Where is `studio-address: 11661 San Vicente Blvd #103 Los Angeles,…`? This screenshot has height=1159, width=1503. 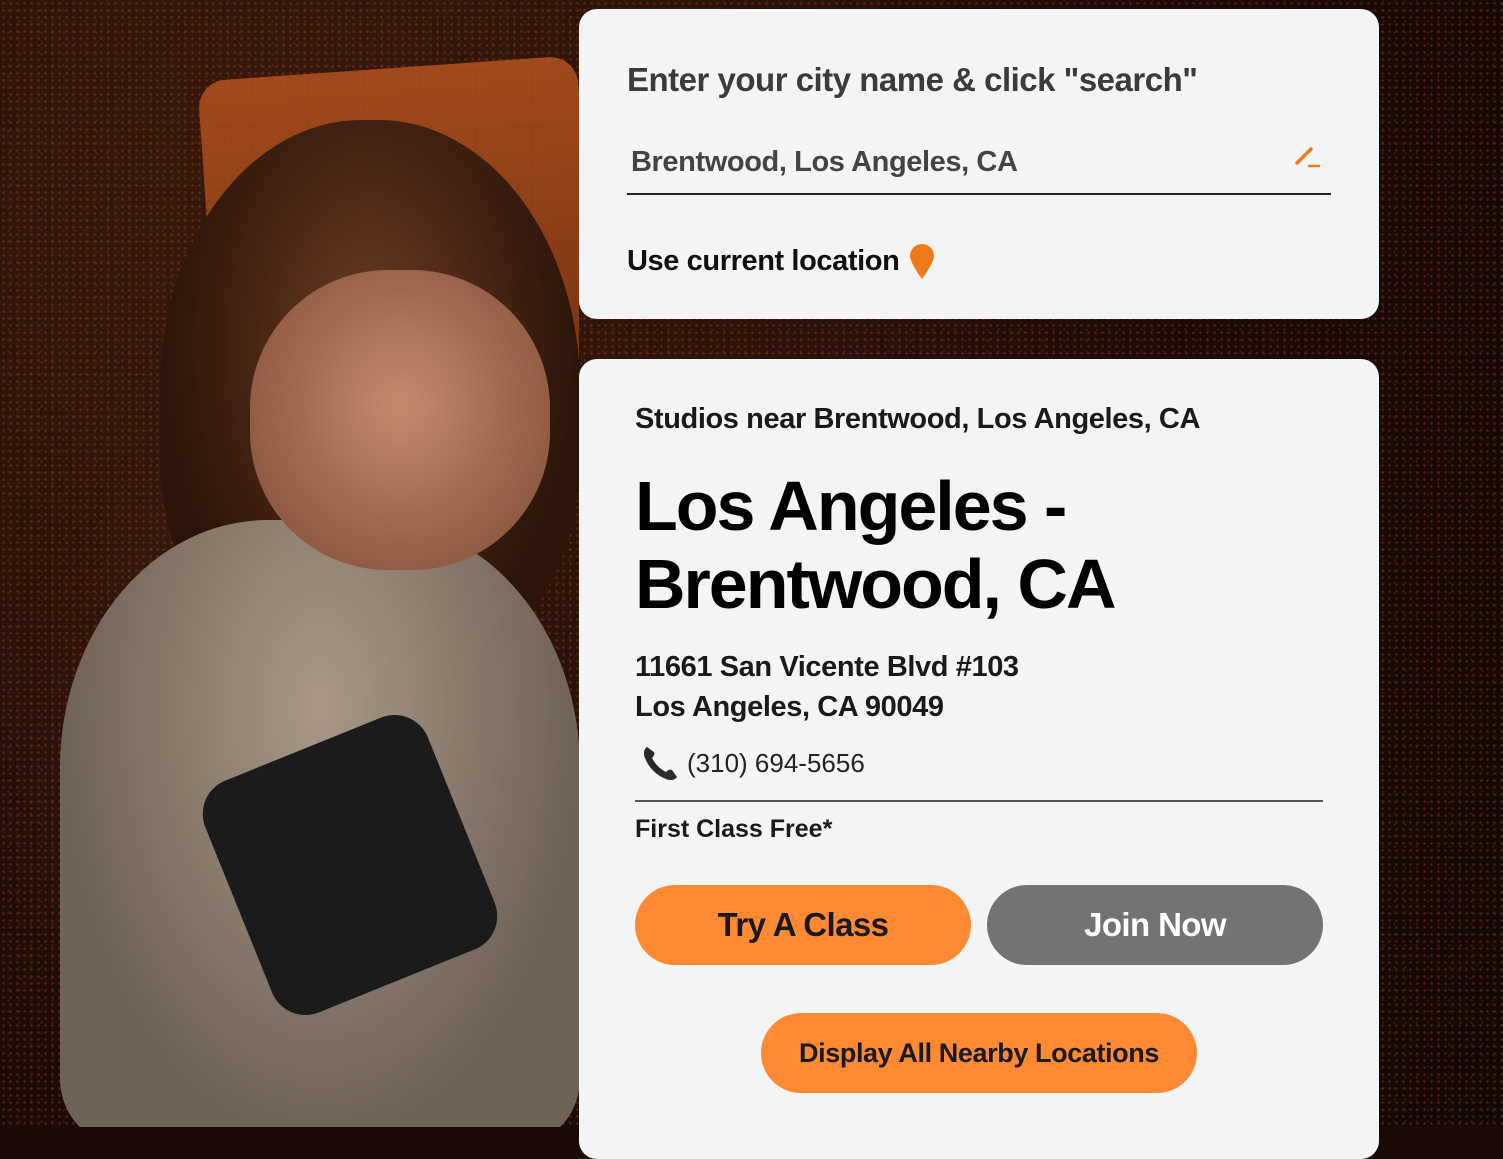
studio-address: 11661 San Vicente Blvd #103 Los Angeles,… is located at coordinates (827, 687).